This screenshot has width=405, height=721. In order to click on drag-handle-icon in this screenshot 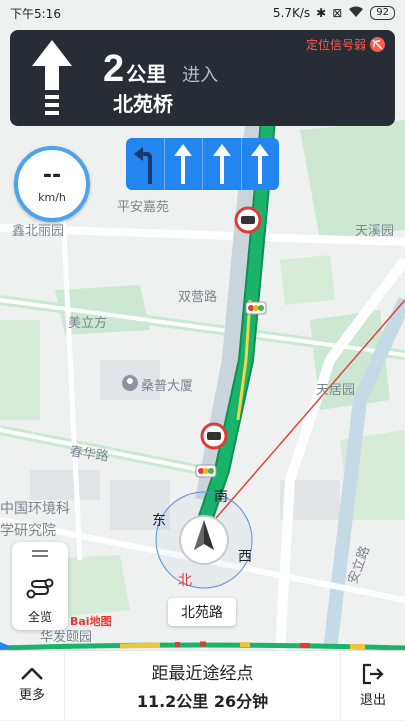, I will do `click(40, 554)`.